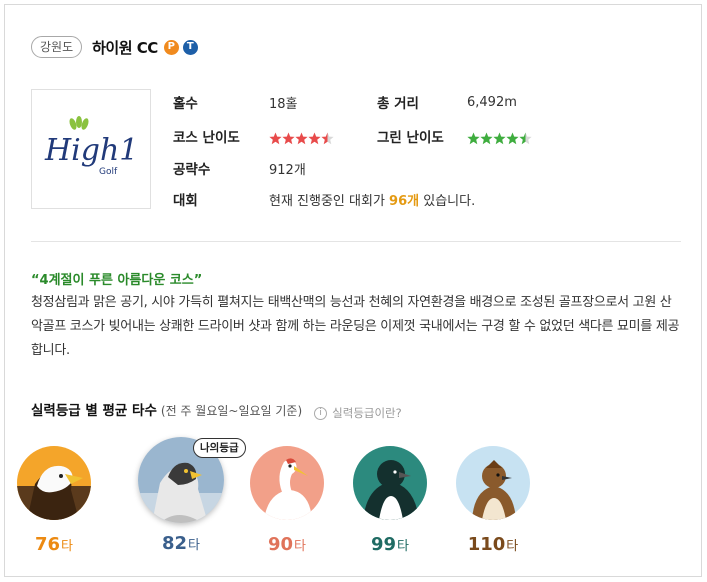 The image size is (707, 582). Describe the element at coordinates (356, 241) in the screenshot. I see `section-divider` at that location.